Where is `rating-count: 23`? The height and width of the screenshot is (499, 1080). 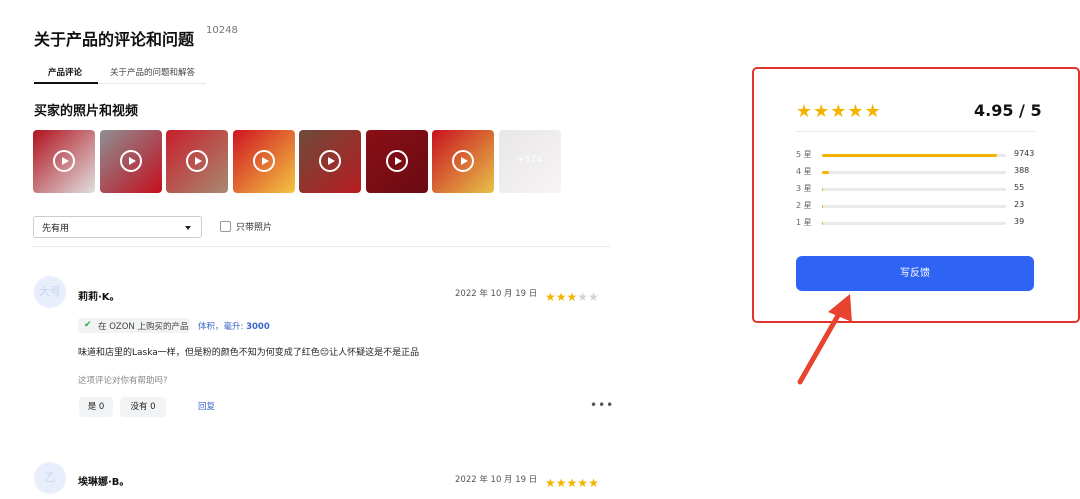 rating-count: 23 is located at coordinates (1019, 204).